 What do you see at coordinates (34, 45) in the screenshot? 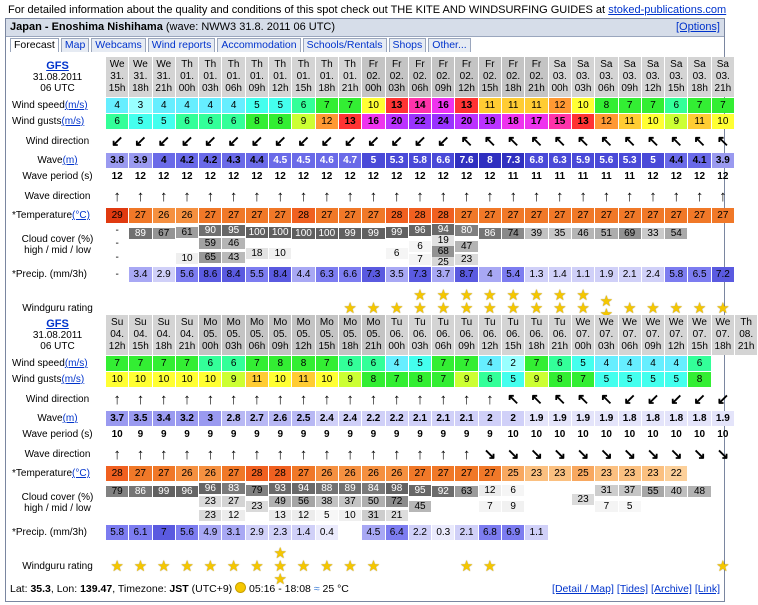
I see `tab-forecast: Forecast` at bounding box center [34, 45].